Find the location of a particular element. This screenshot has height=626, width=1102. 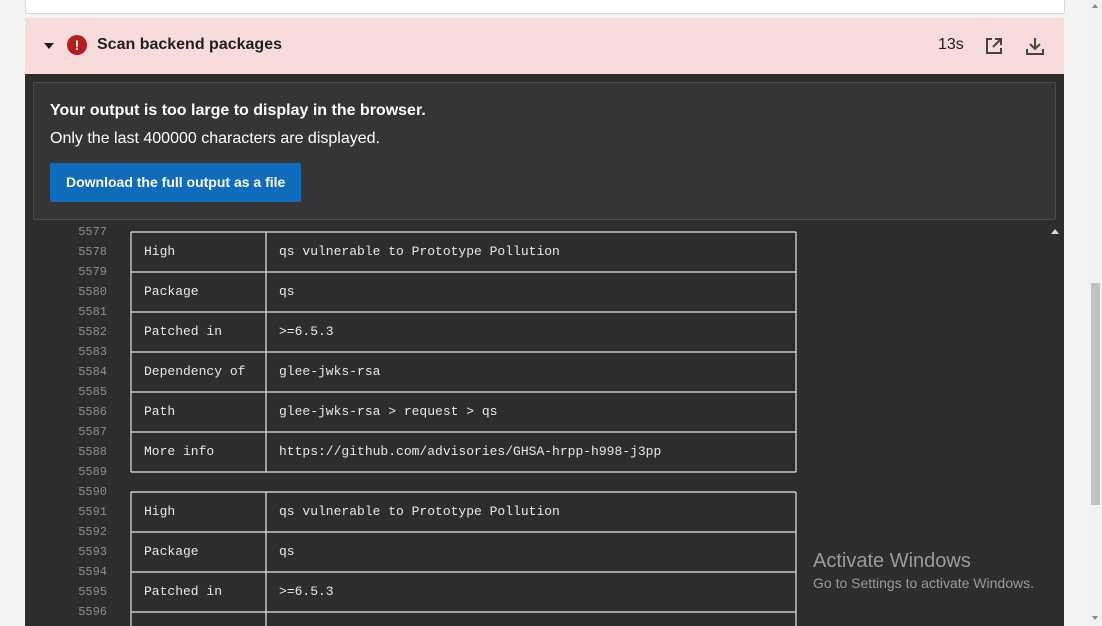

log-table-key: Path is located at coordinates (160, 411).